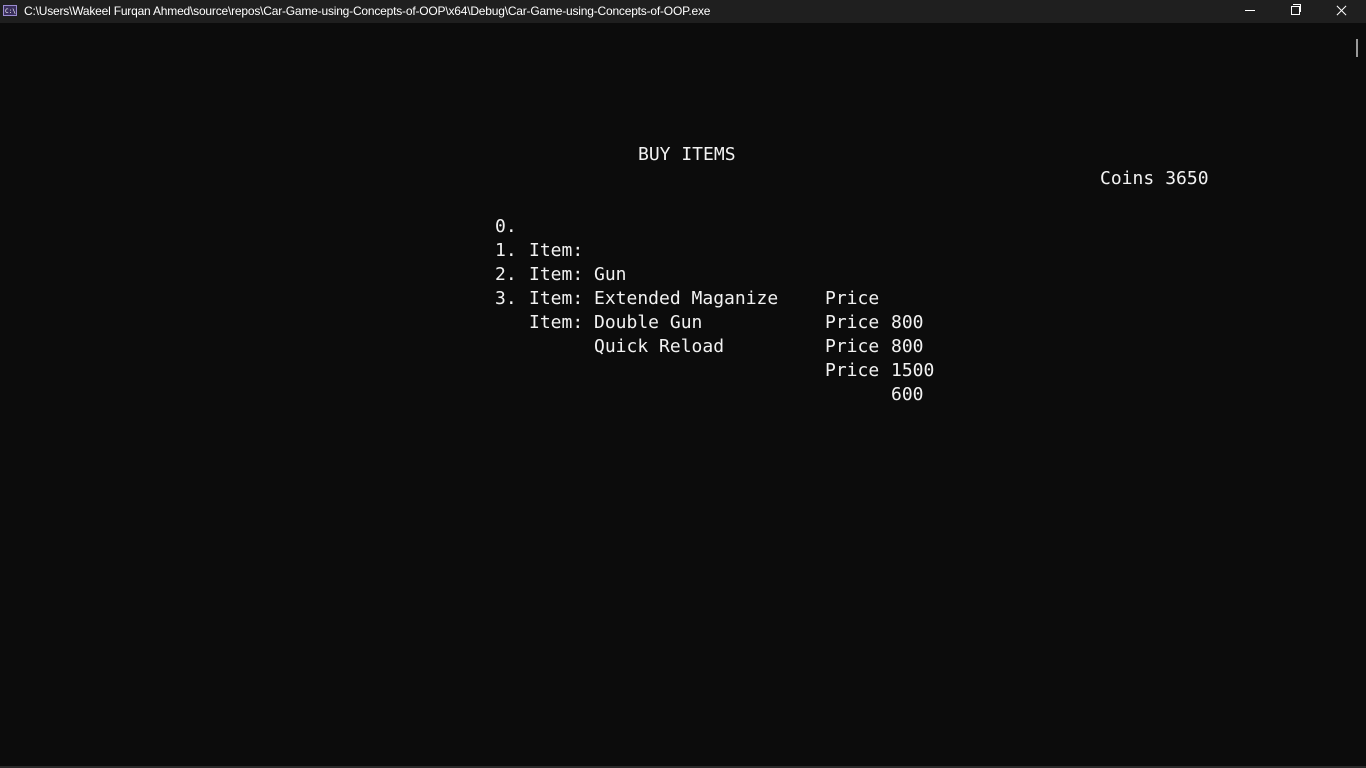 This screenshot has width=1366, height=768. Describe the element at coordinates (648, 322) in the screenshot. I see `item-name: Double Gun` at that location.